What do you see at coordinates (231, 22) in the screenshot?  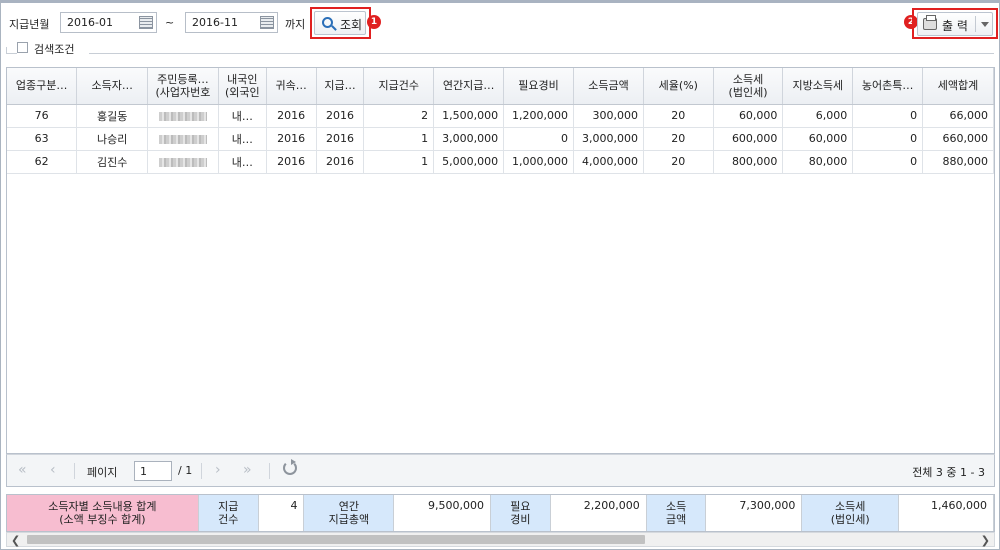 I see `end-date-field: 2016-11` at bounding box center [231, 22].